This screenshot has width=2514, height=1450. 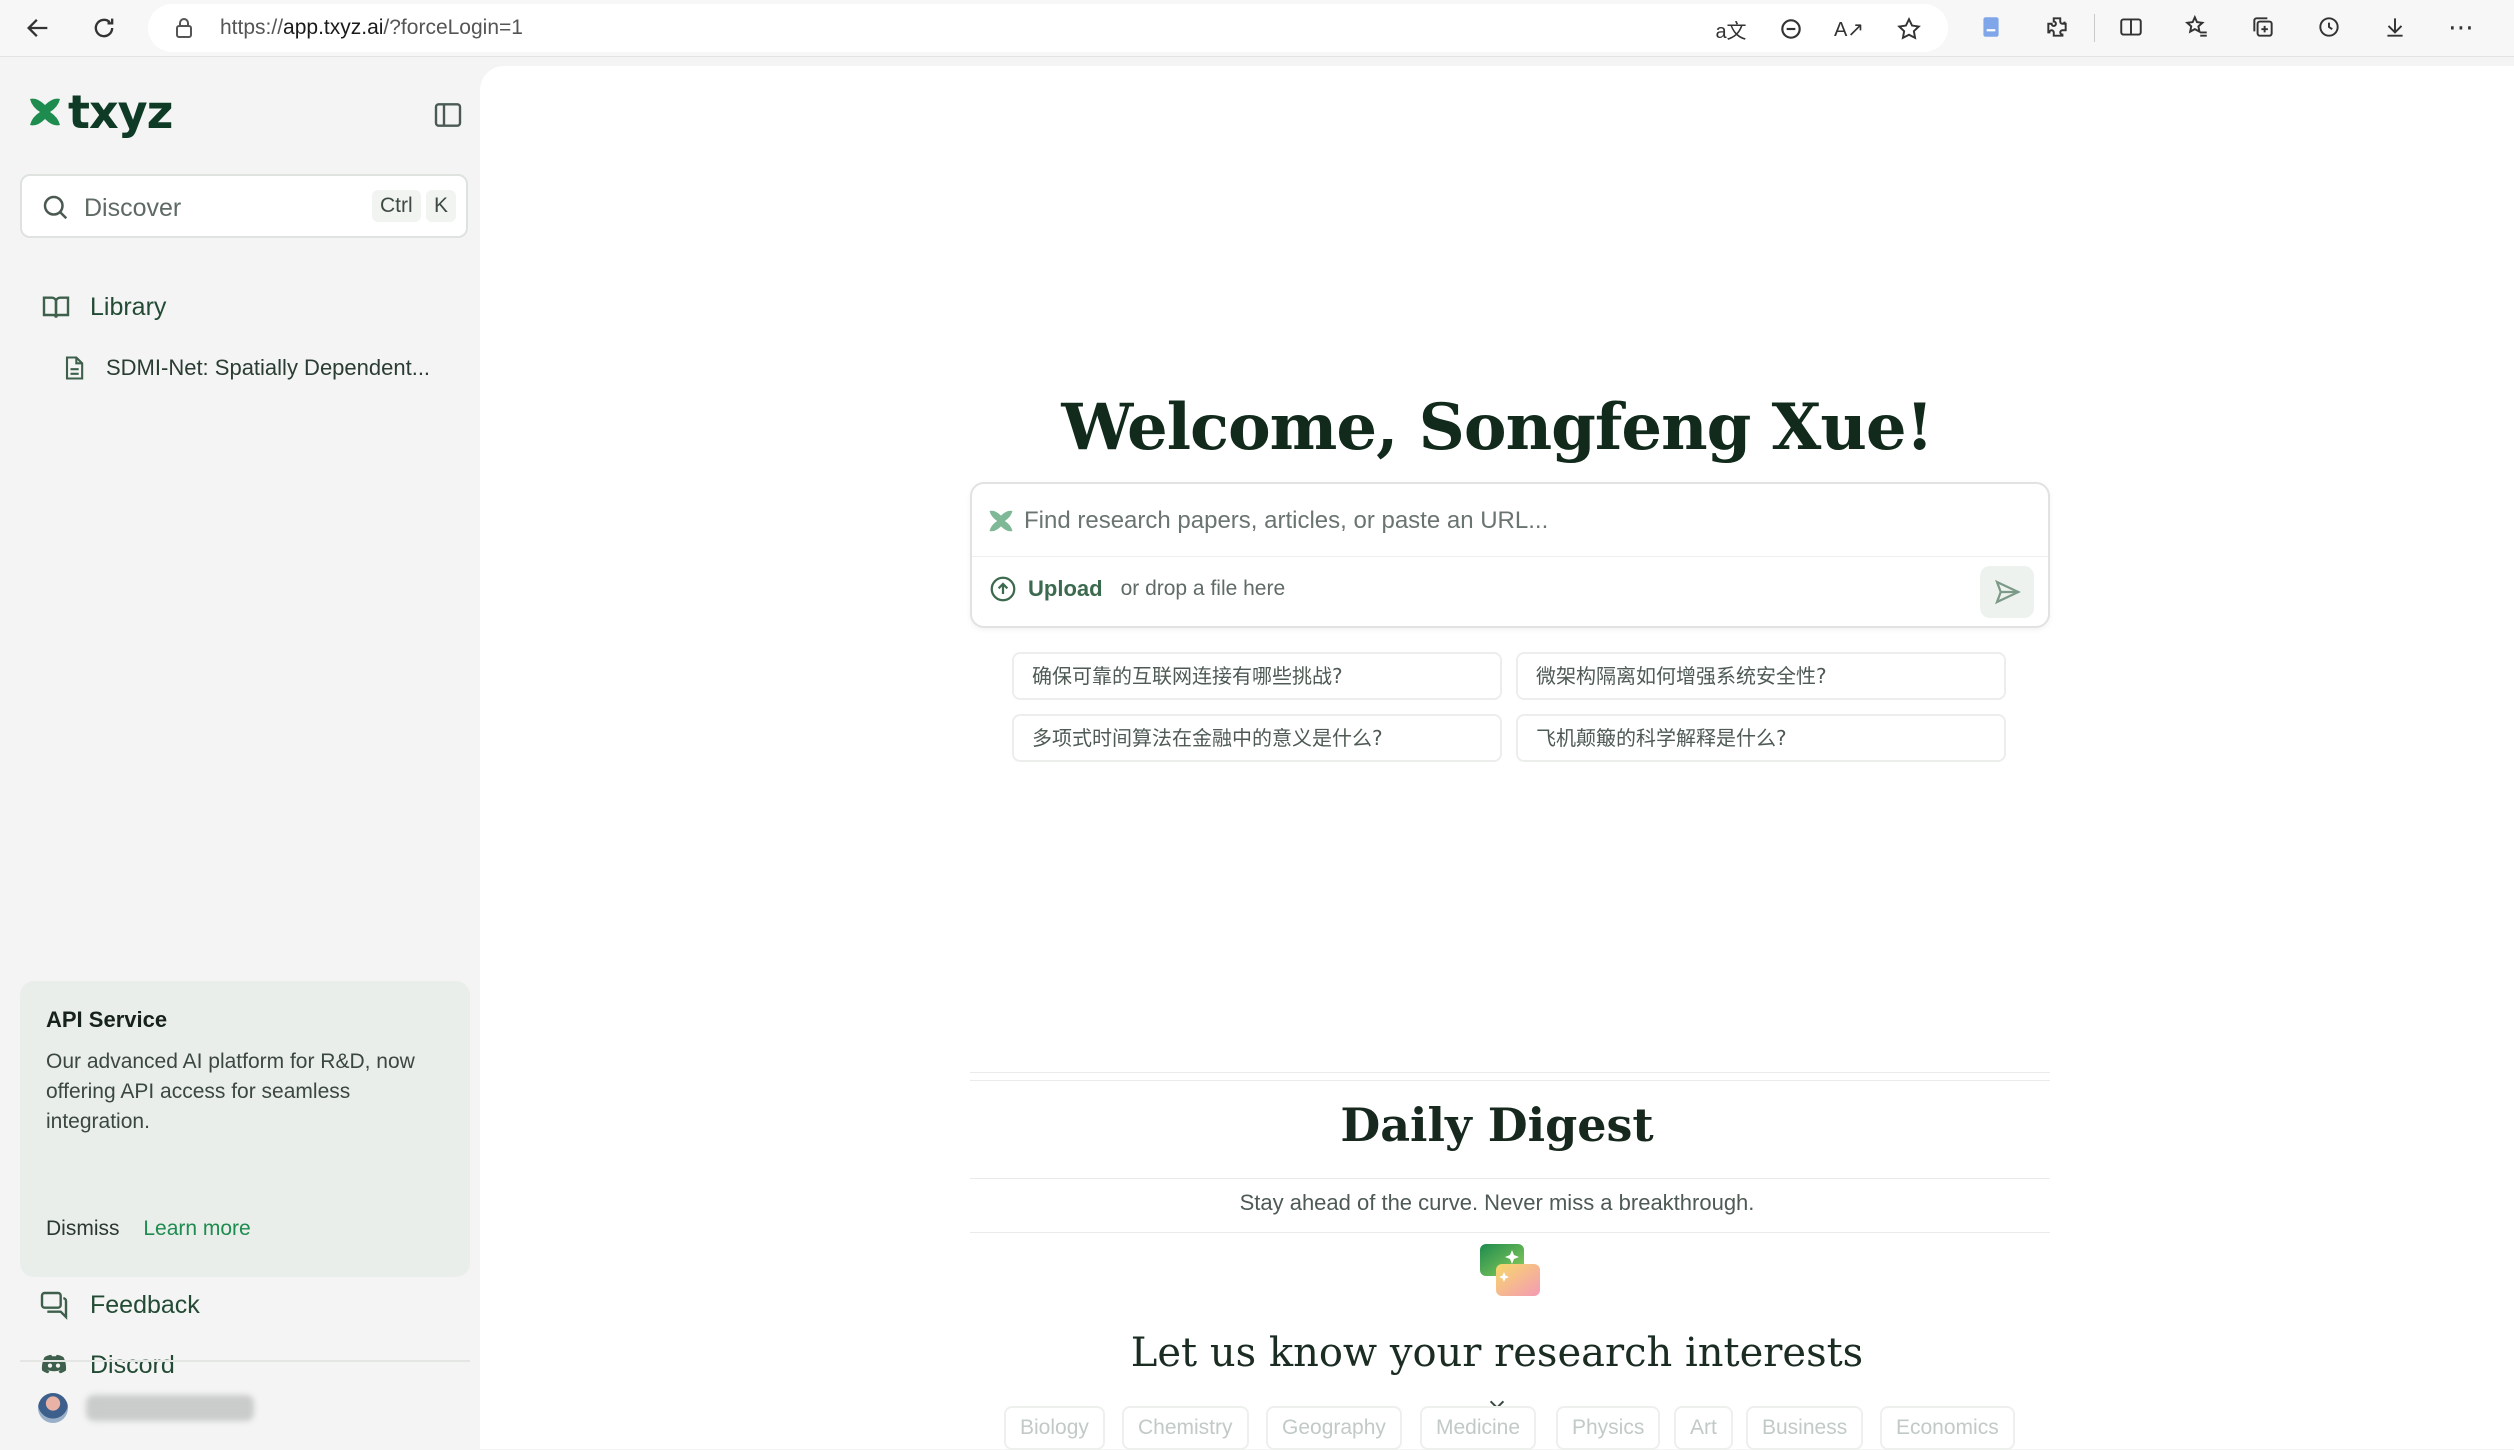 What do you see at coordinates (1478, 1428) in the screenshot?
I see `topic-chip: Medicine` at bounding box center [1478, 1428].